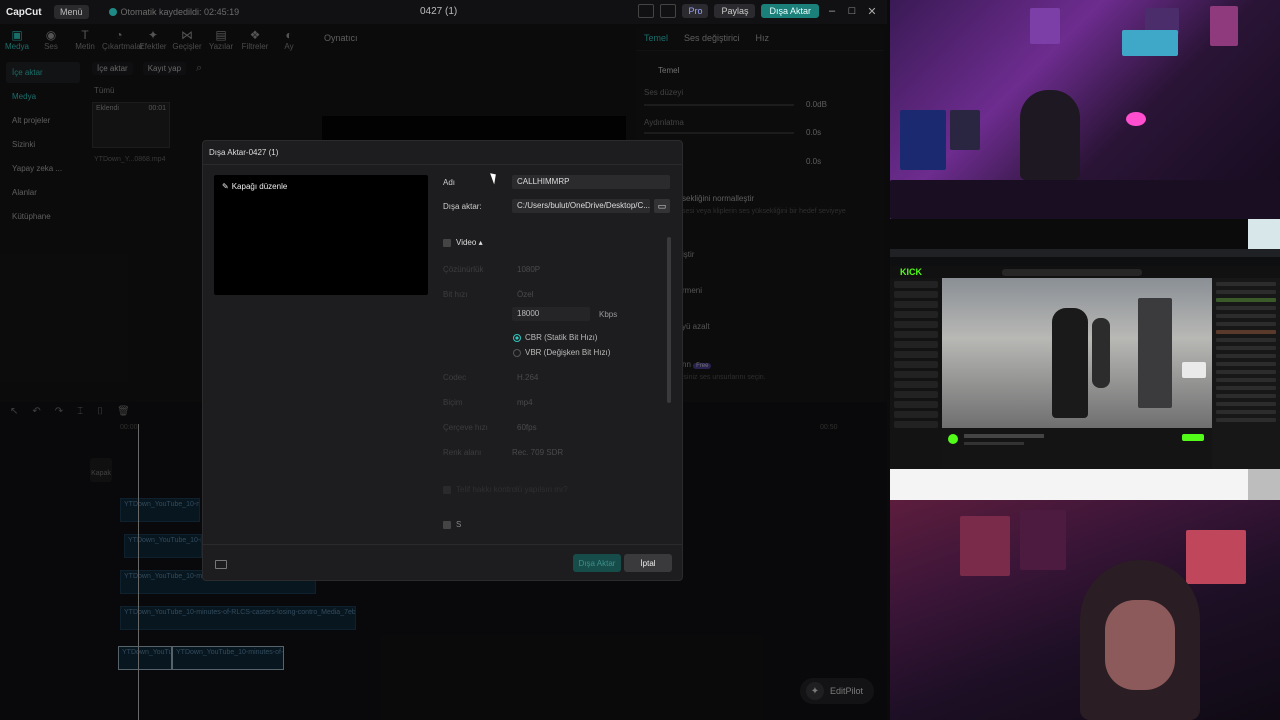 The height and width of the screenshot is (720, 1280). Describe the element at coordinates (1085, 253) in the screenshot. I see `browser-tabs` at that location.